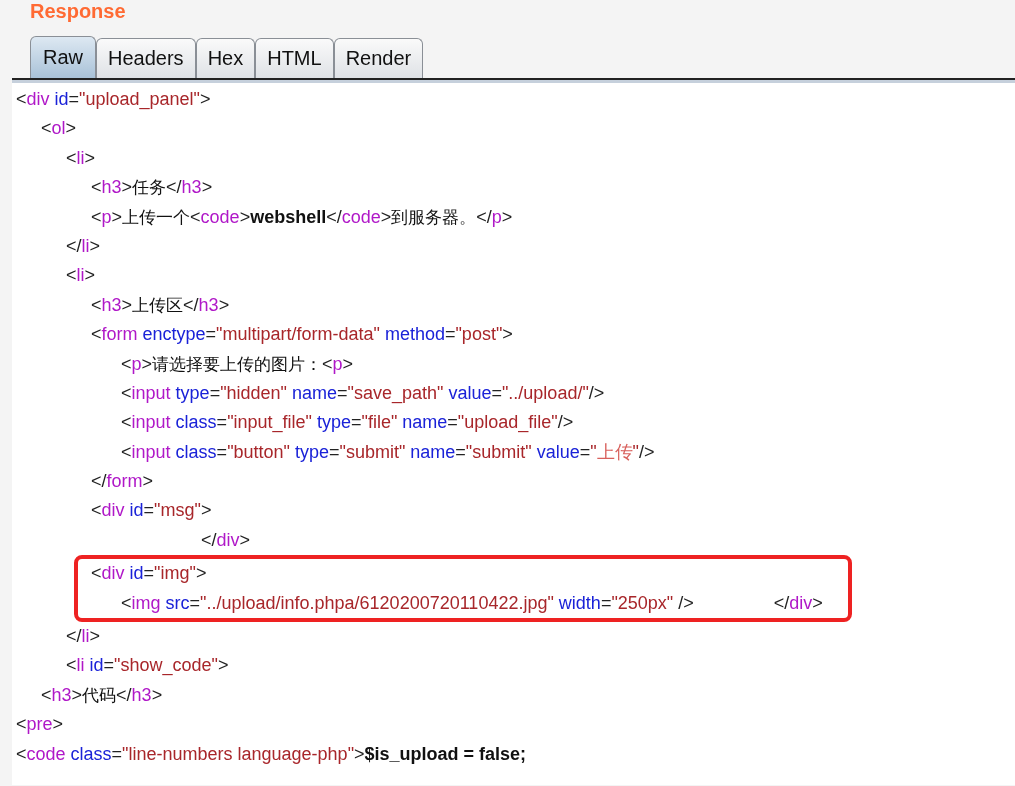  Describe the element at coordinates (122, 482) in the screenshot. I see `code-line: </form>` at that location.